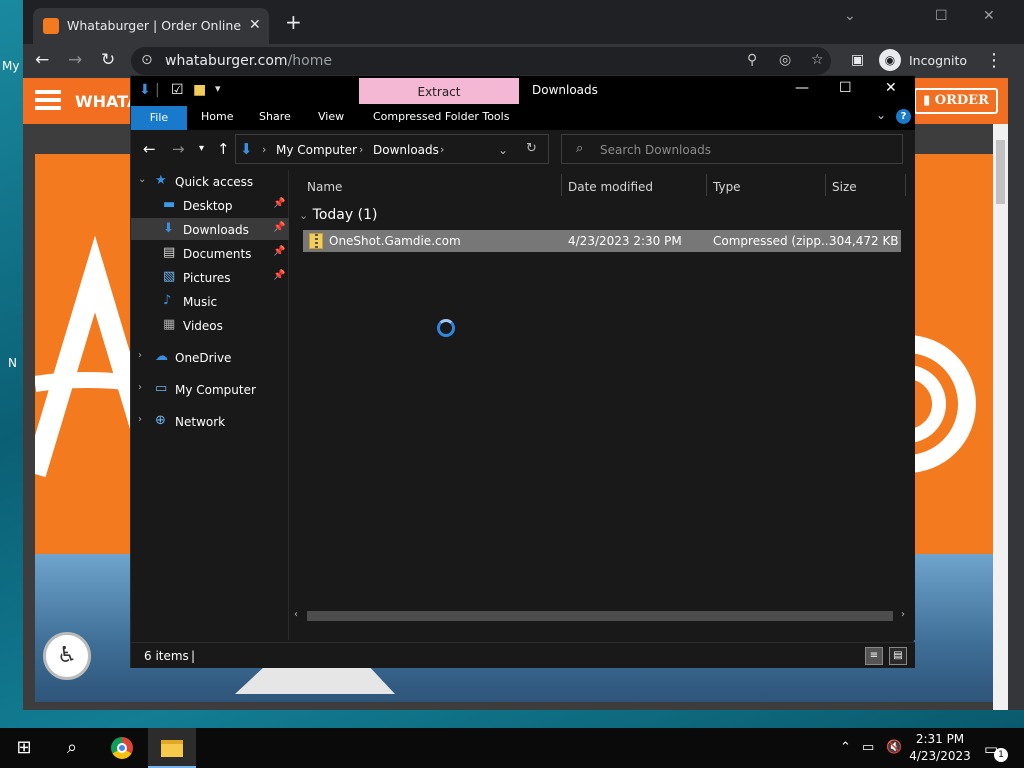  I want to click on clock-time: 2:31 PM, so click(940, 739).